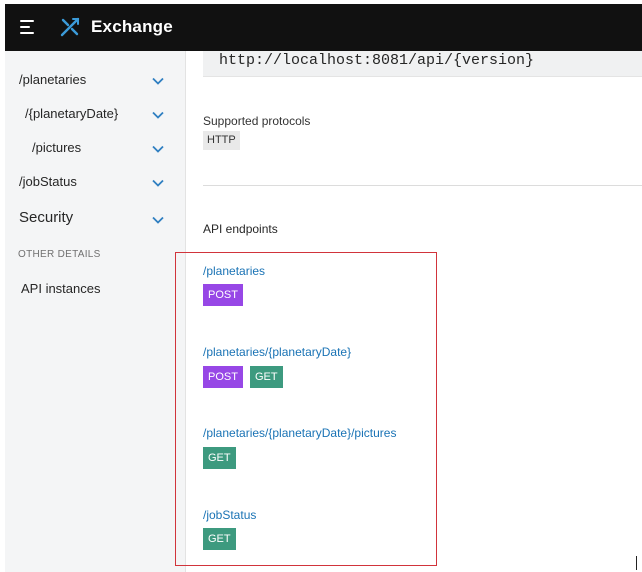 The width and height of the screenshot is (642, 572). I want to click on divider, so click(422, 185).